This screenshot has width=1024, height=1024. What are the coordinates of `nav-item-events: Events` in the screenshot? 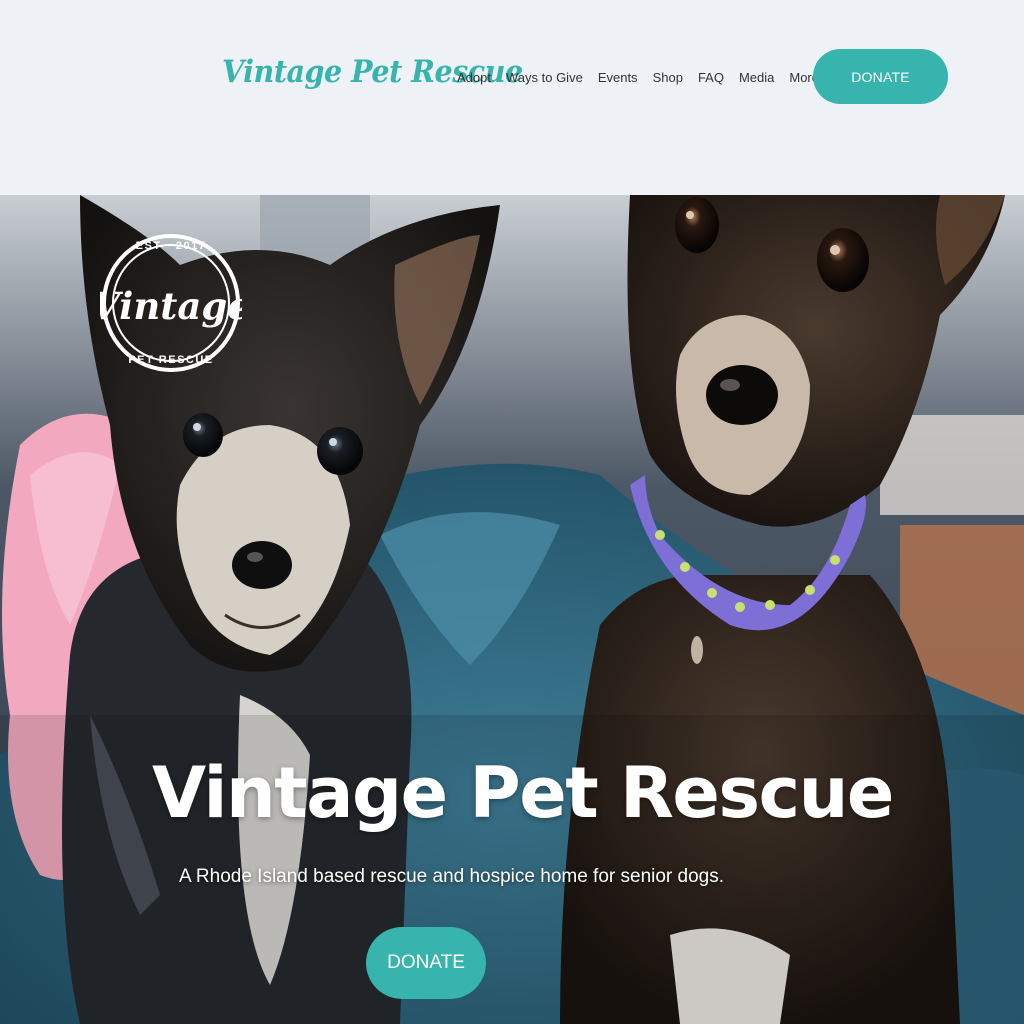 It's located at (618, 77).